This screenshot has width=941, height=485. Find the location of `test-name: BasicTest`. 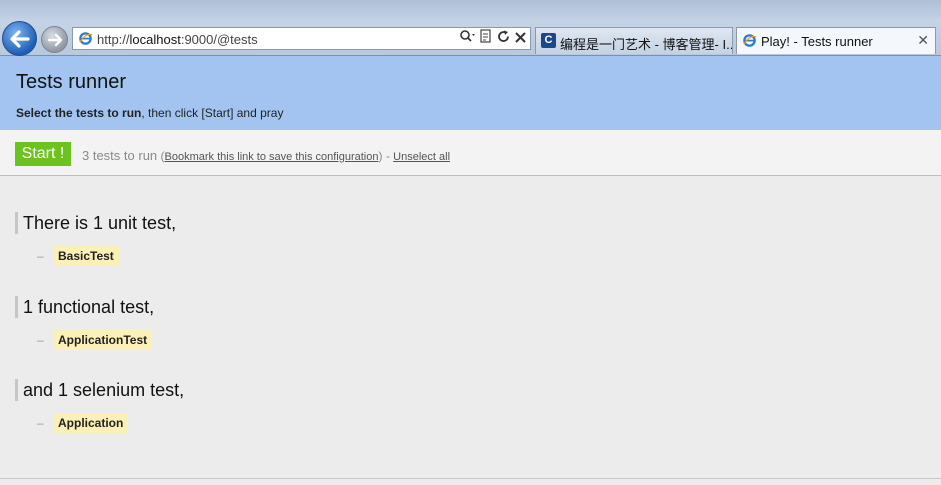

test-name: BasicTest is located at coordinates (86, 256).